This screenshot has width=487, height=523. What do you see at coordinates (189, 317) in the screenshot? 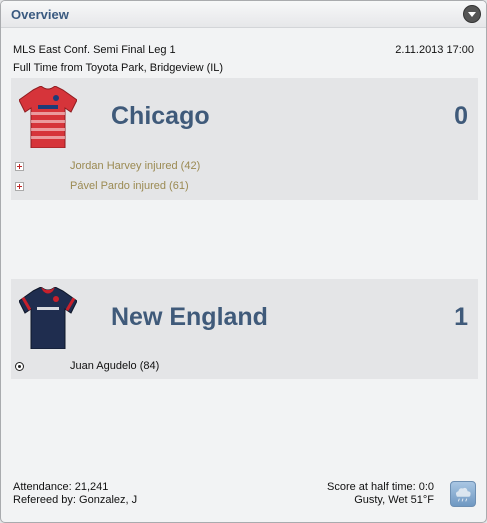
I see `away-team-name: New England` at bounding box center [189, 317].